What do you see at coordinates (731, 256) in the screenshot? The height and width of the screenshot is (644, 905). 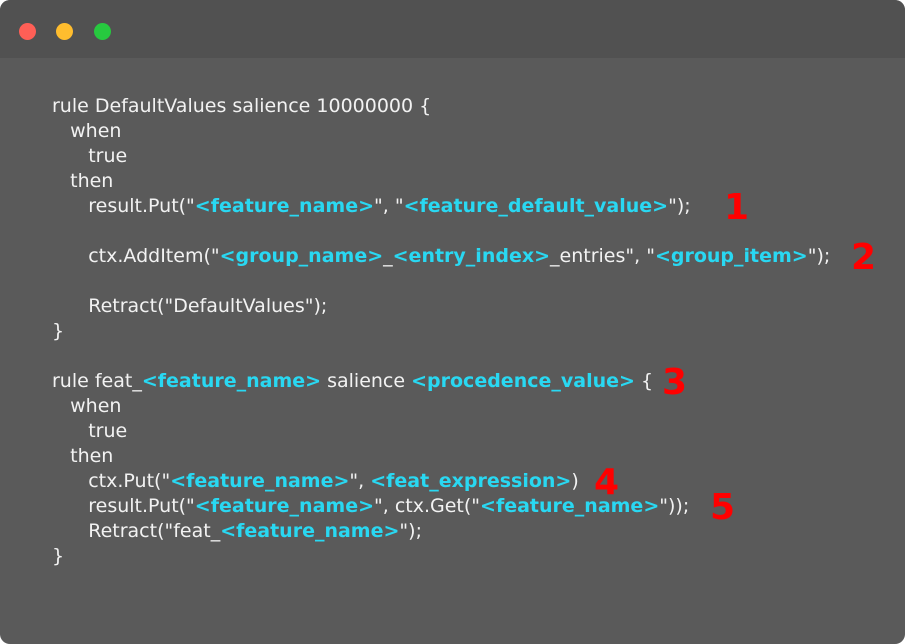 I see `code-placeholder: <group_item>` at bounding box center [731, 256].